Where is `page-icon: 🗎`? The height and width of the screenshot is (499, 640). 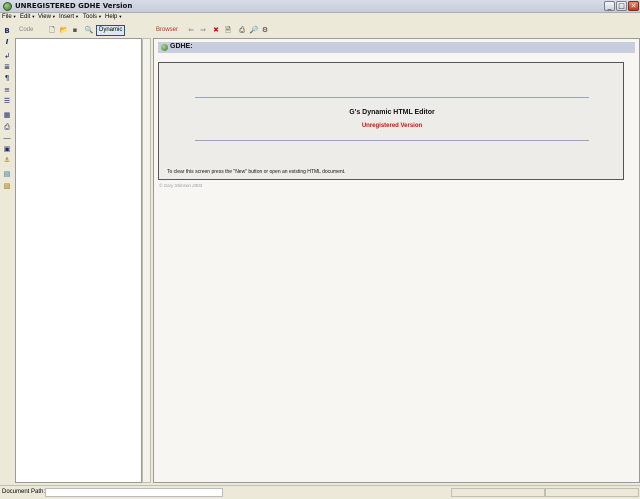 page-icon: 🗎 is located at coordinates (228, 30).